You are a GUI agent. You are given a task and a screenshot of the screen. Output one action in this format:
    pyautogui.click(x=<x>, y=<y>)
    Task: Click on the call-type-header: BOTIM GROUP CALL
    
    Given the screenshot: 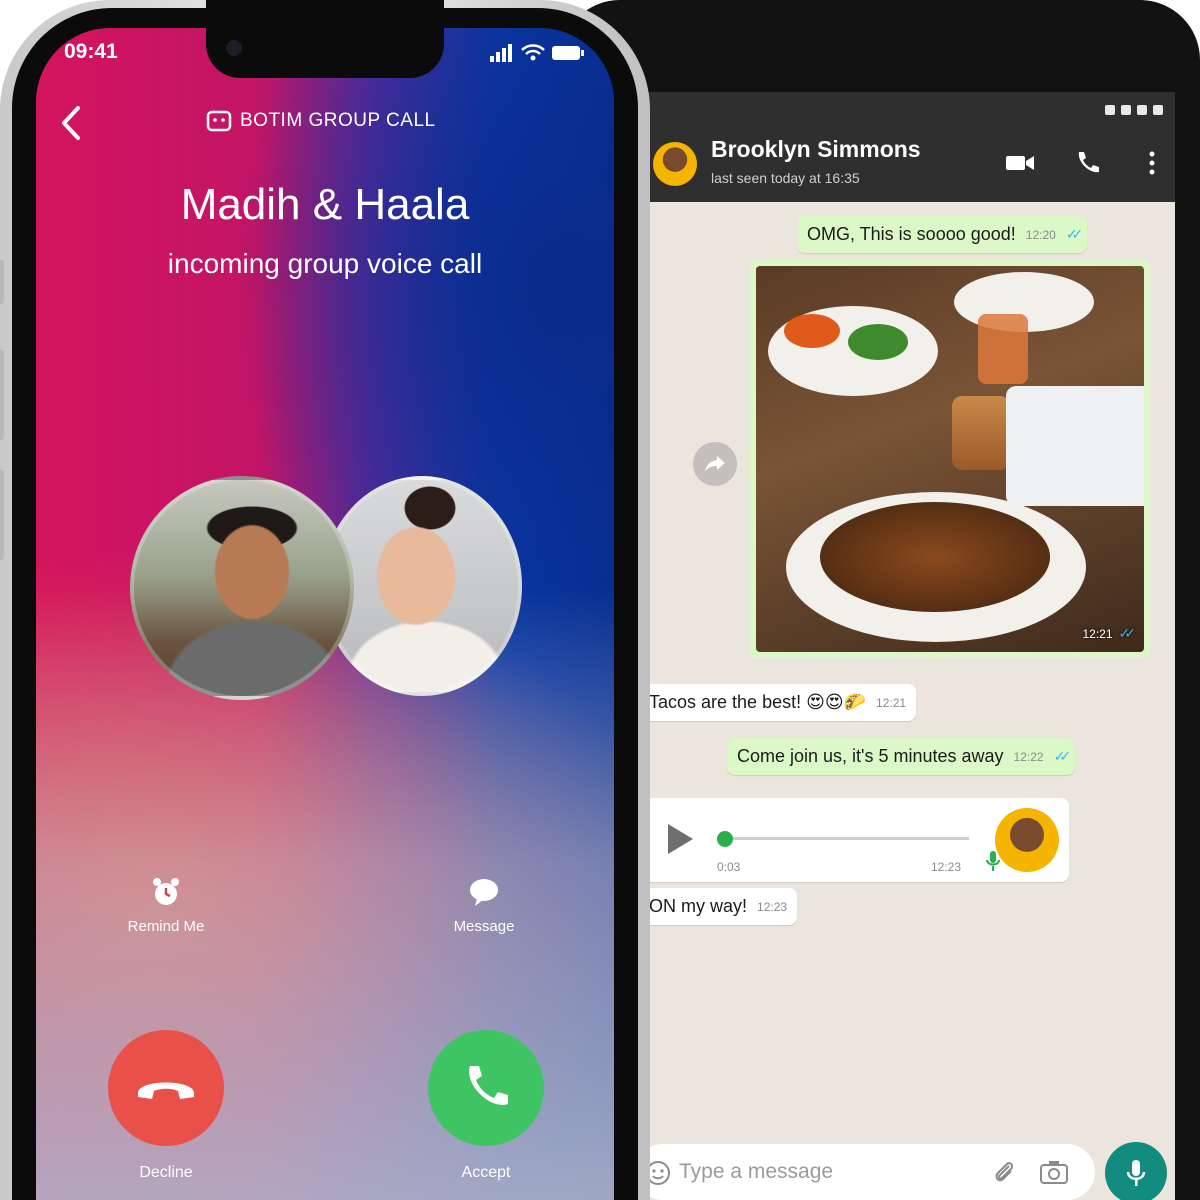 What is the action you would take?
    pyautogui.click(x=321, y=121)
    